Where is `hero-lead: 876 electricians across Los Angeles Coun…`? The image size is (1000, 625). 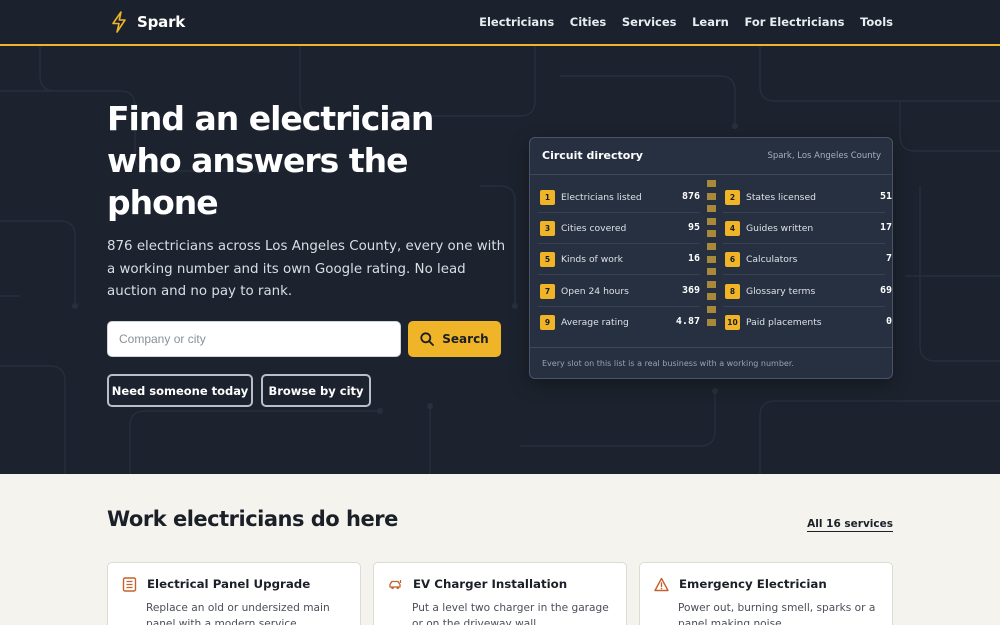
hero-lead: 876 electricians across Los Angeles Coun… is located at coordinates (306, 269).